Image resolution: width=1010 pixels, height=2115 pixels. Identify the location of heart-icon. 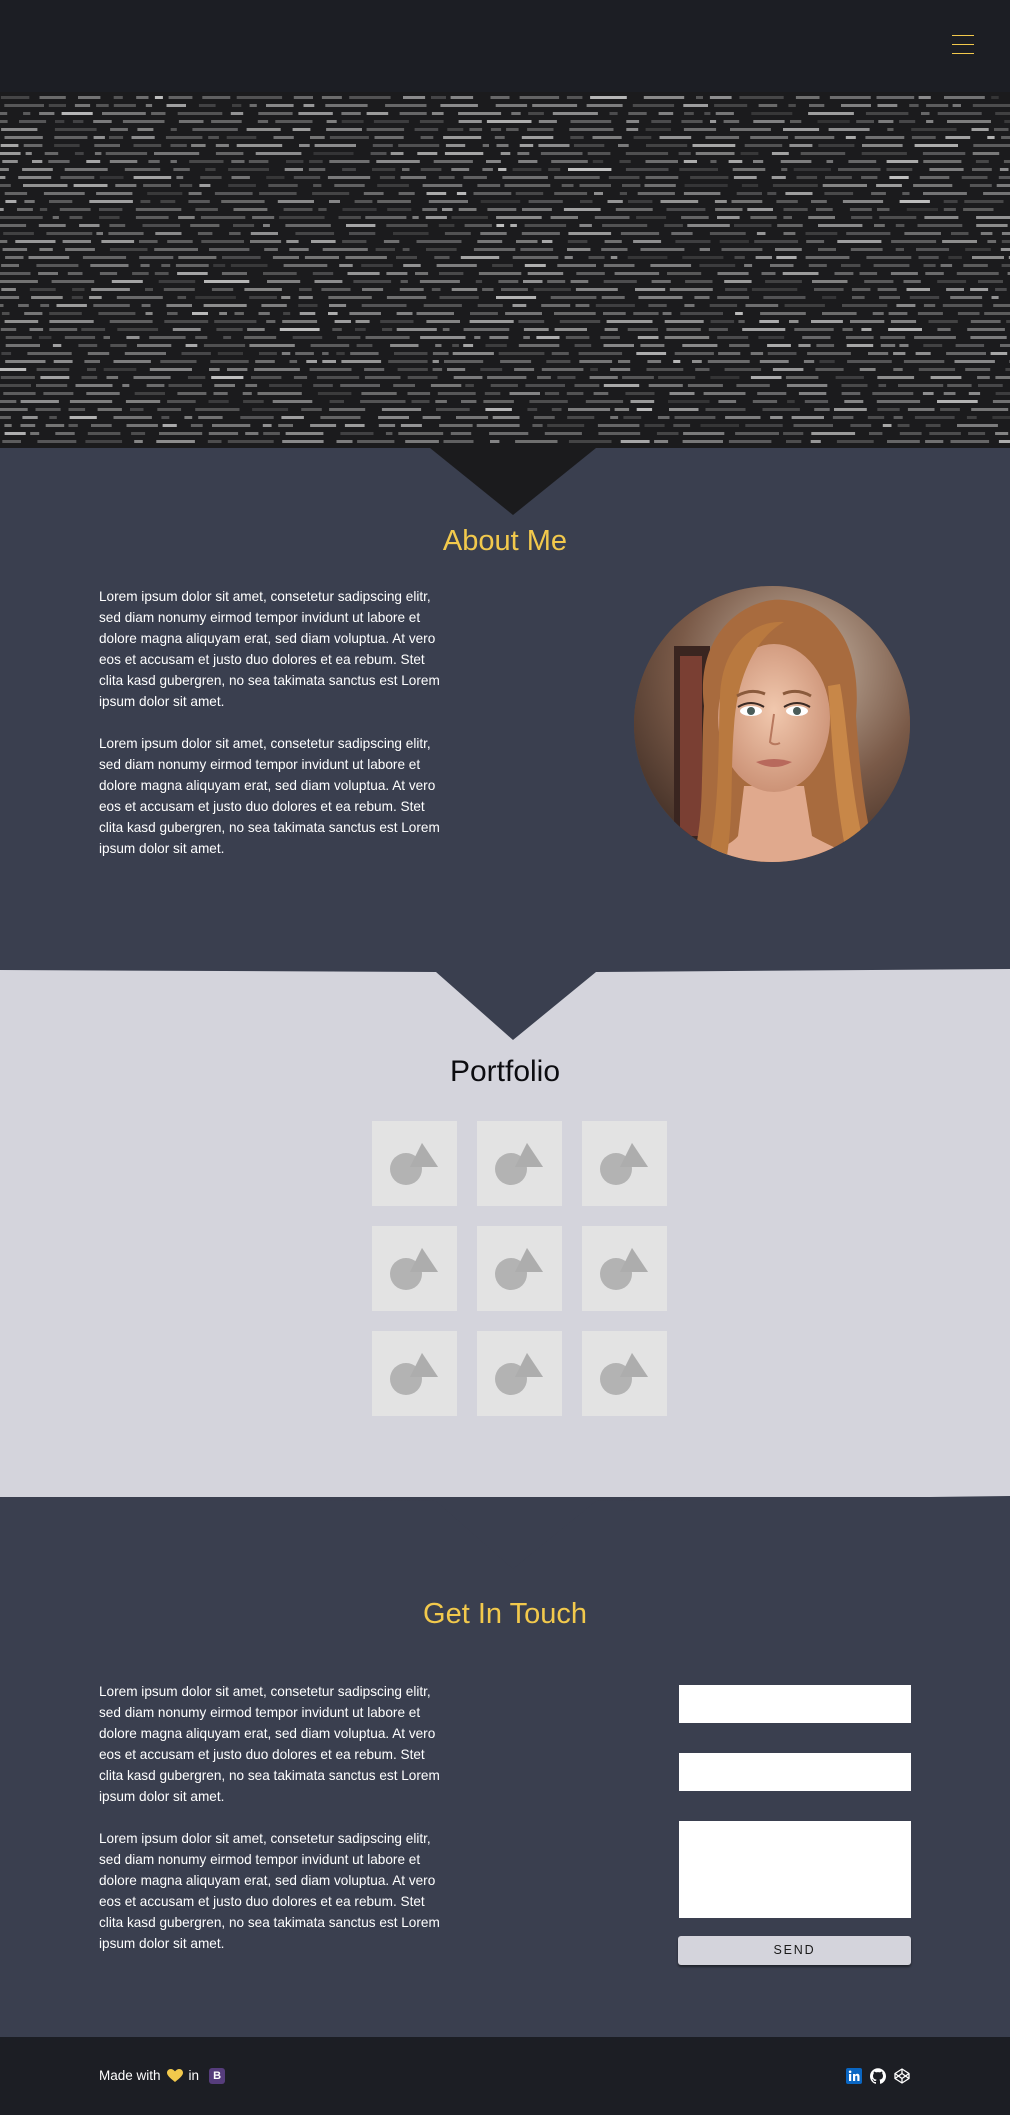
(174, 2075).